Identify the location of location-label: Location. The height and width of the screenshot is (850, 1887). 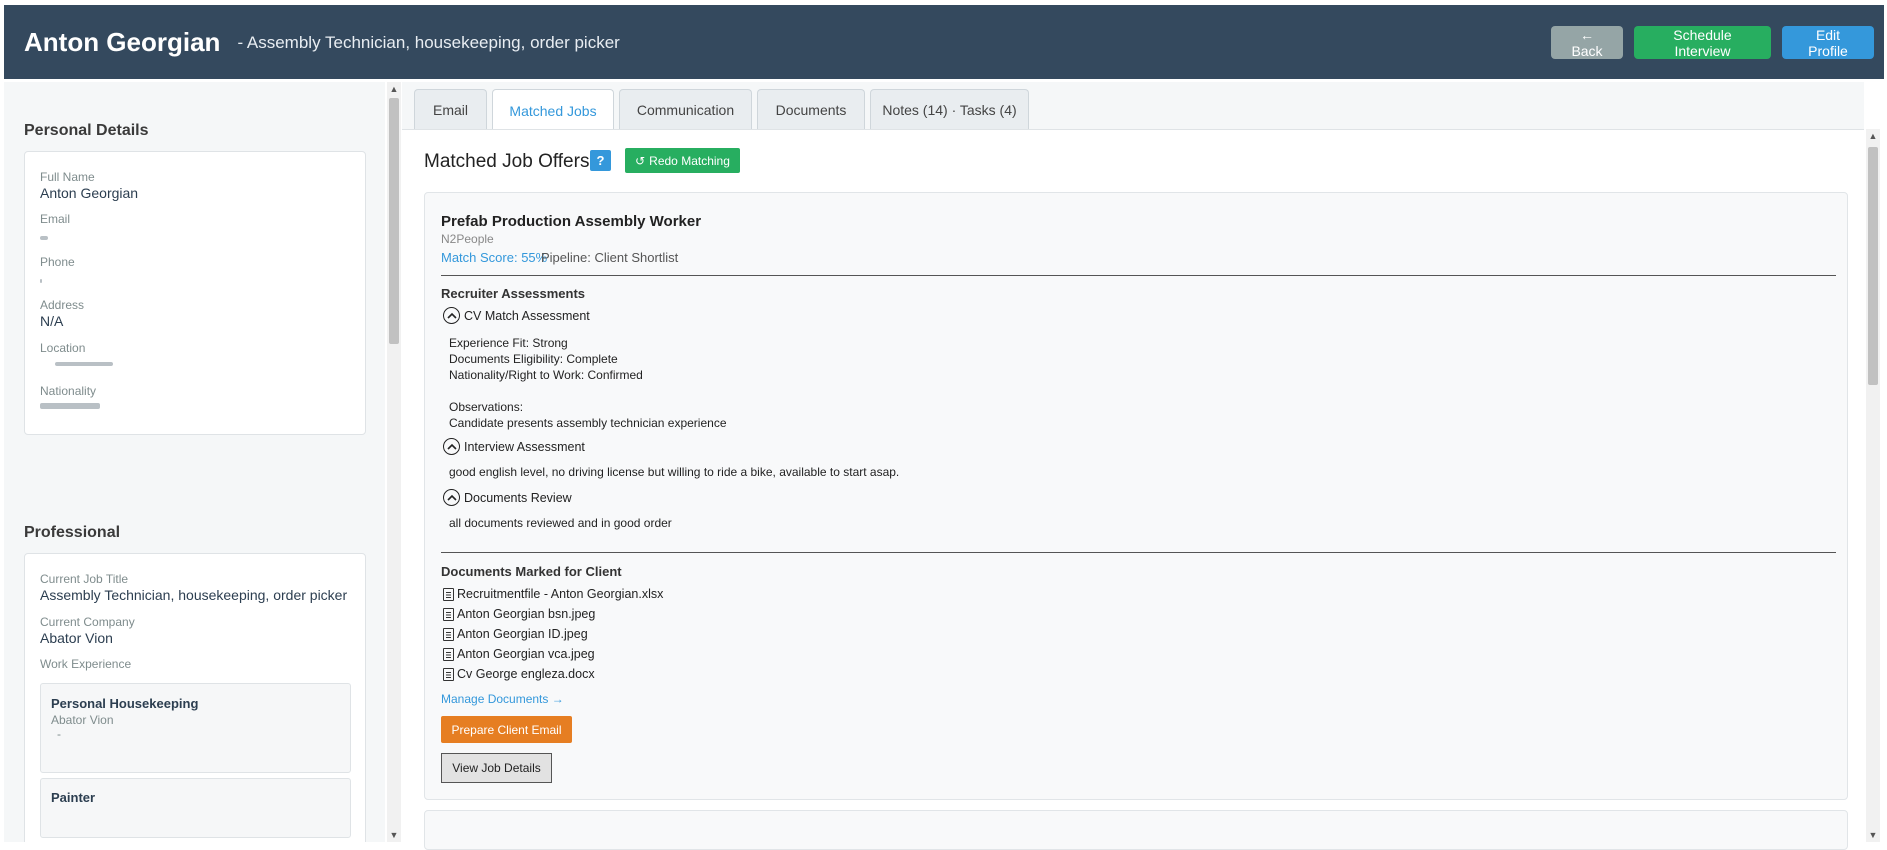
(63, 348).